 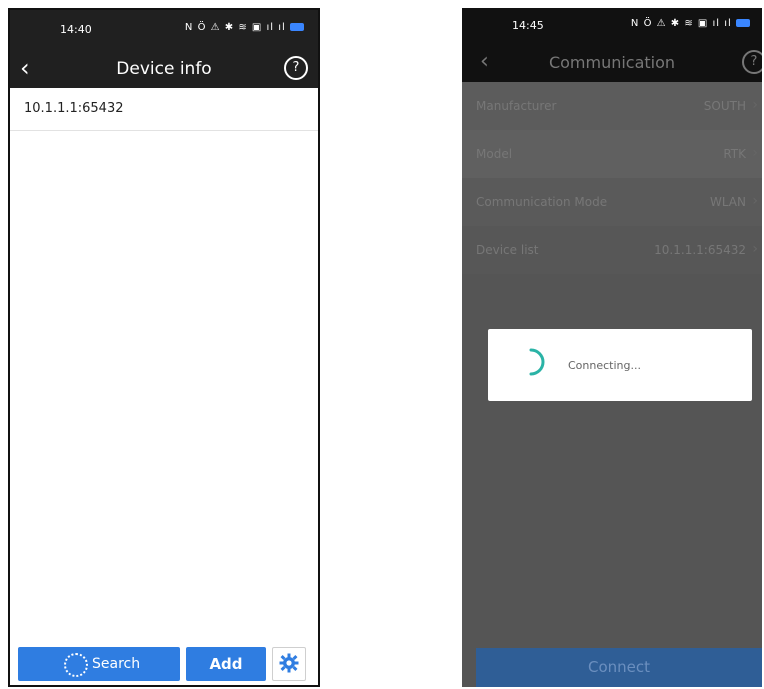 I want to click on communication-mode-row: Communication Mode WLAN ›, so click(x=612, y=202).